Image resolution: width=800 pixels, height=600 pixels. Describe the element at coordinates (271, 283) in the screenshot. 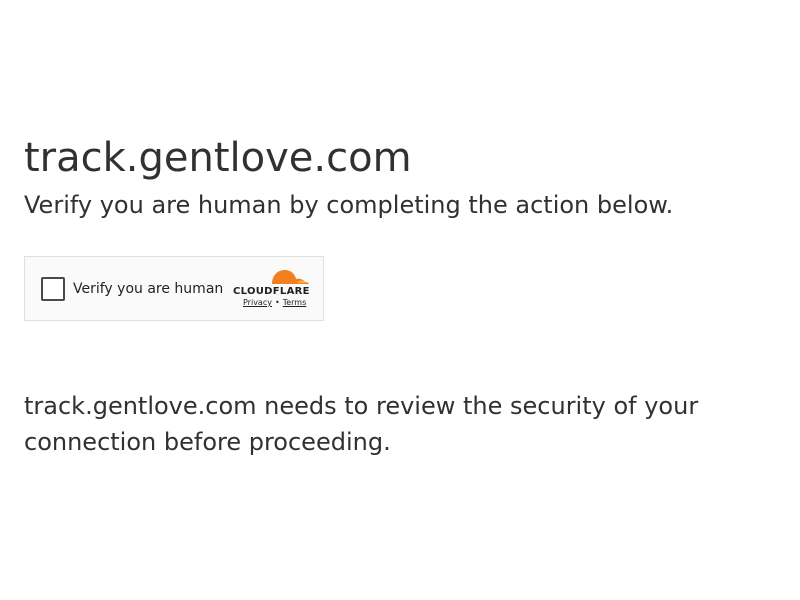

I see `cloudflare-logo-icon: CLOUDFLARE` at that location.